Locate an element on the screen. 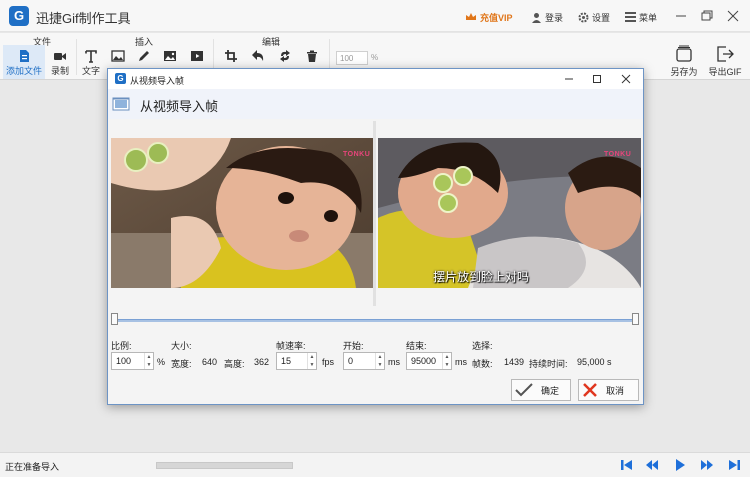  vip-button: 充值VIP is located at coordinates (489, 17).